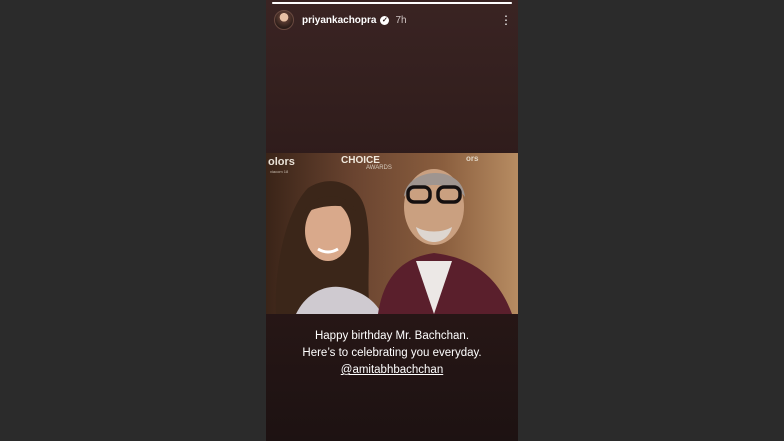  Describe the element at coordinates (392, 370) in the screenshot. I see `mention-link: @amitabhbachchan` at that location.